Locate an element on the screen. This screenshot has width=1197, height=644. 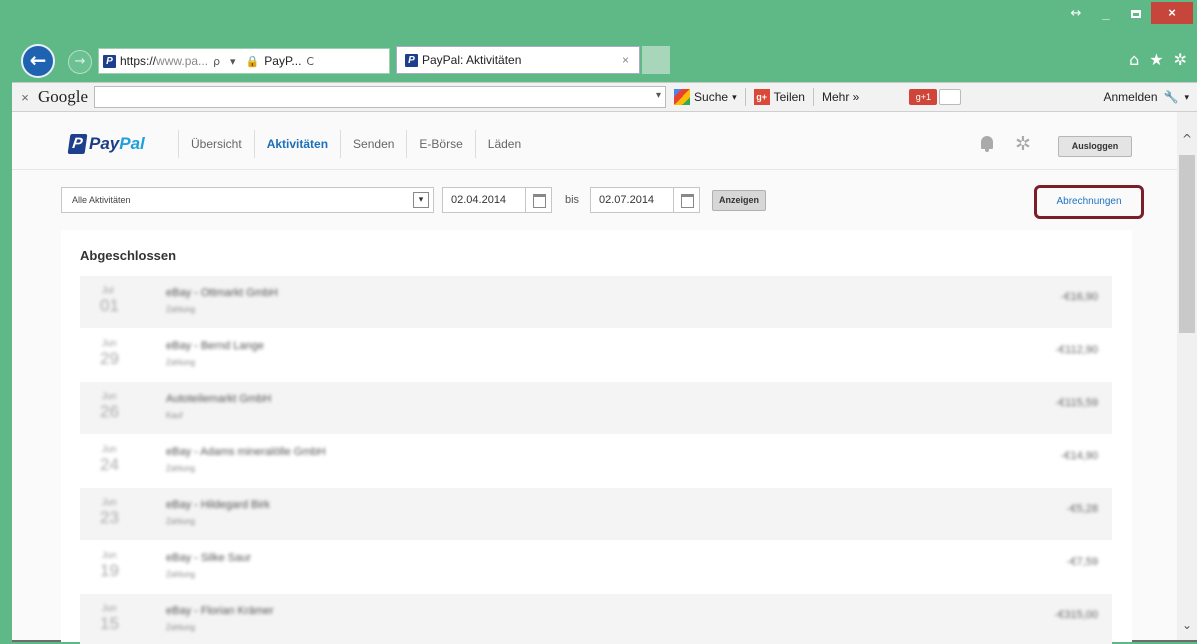
window-controls: ↔ _ × is located at coordinates (1127, 13).